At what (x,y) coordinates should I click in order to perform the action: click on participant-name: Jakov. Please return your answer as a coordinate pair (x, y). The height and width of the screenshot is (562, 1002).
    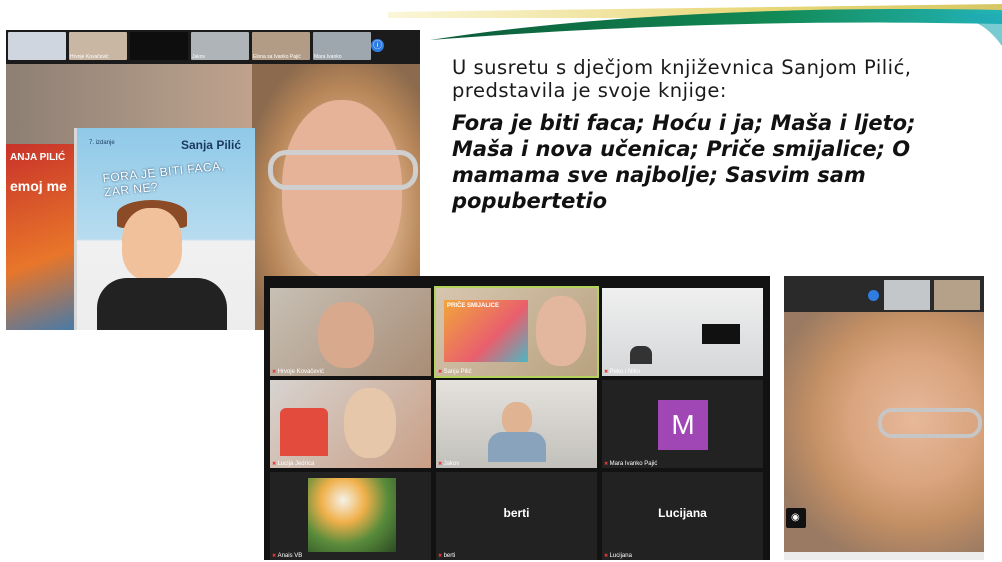
    Looking at the image, I should click on (199, 57).